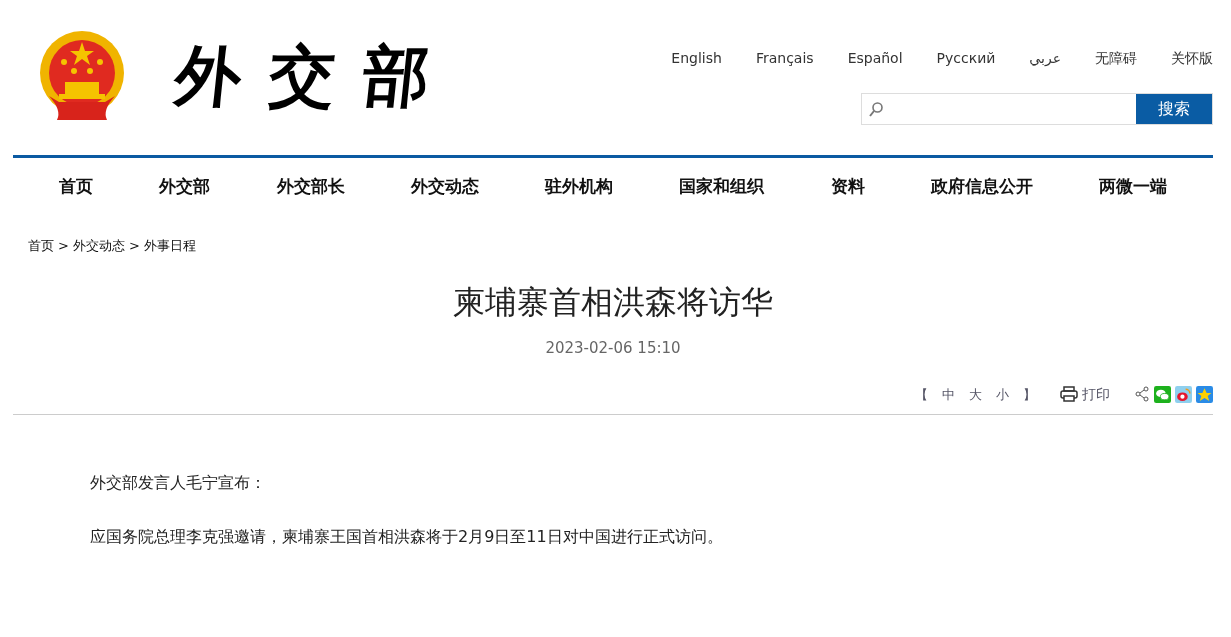 The image size is (1231, 637). I want to click on ministry-logo-text: 外交部, so click(316, 76).